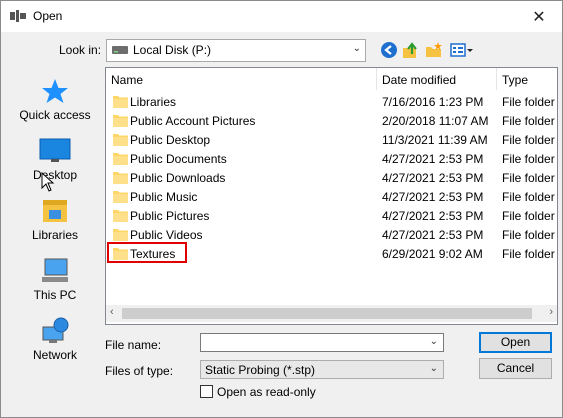 The width and height of the screenshot is (563, 418). What do you see at coordinates (164, 197) in the screenshot?
I see `file-name: Public Music` at bounding box center [164, 197].